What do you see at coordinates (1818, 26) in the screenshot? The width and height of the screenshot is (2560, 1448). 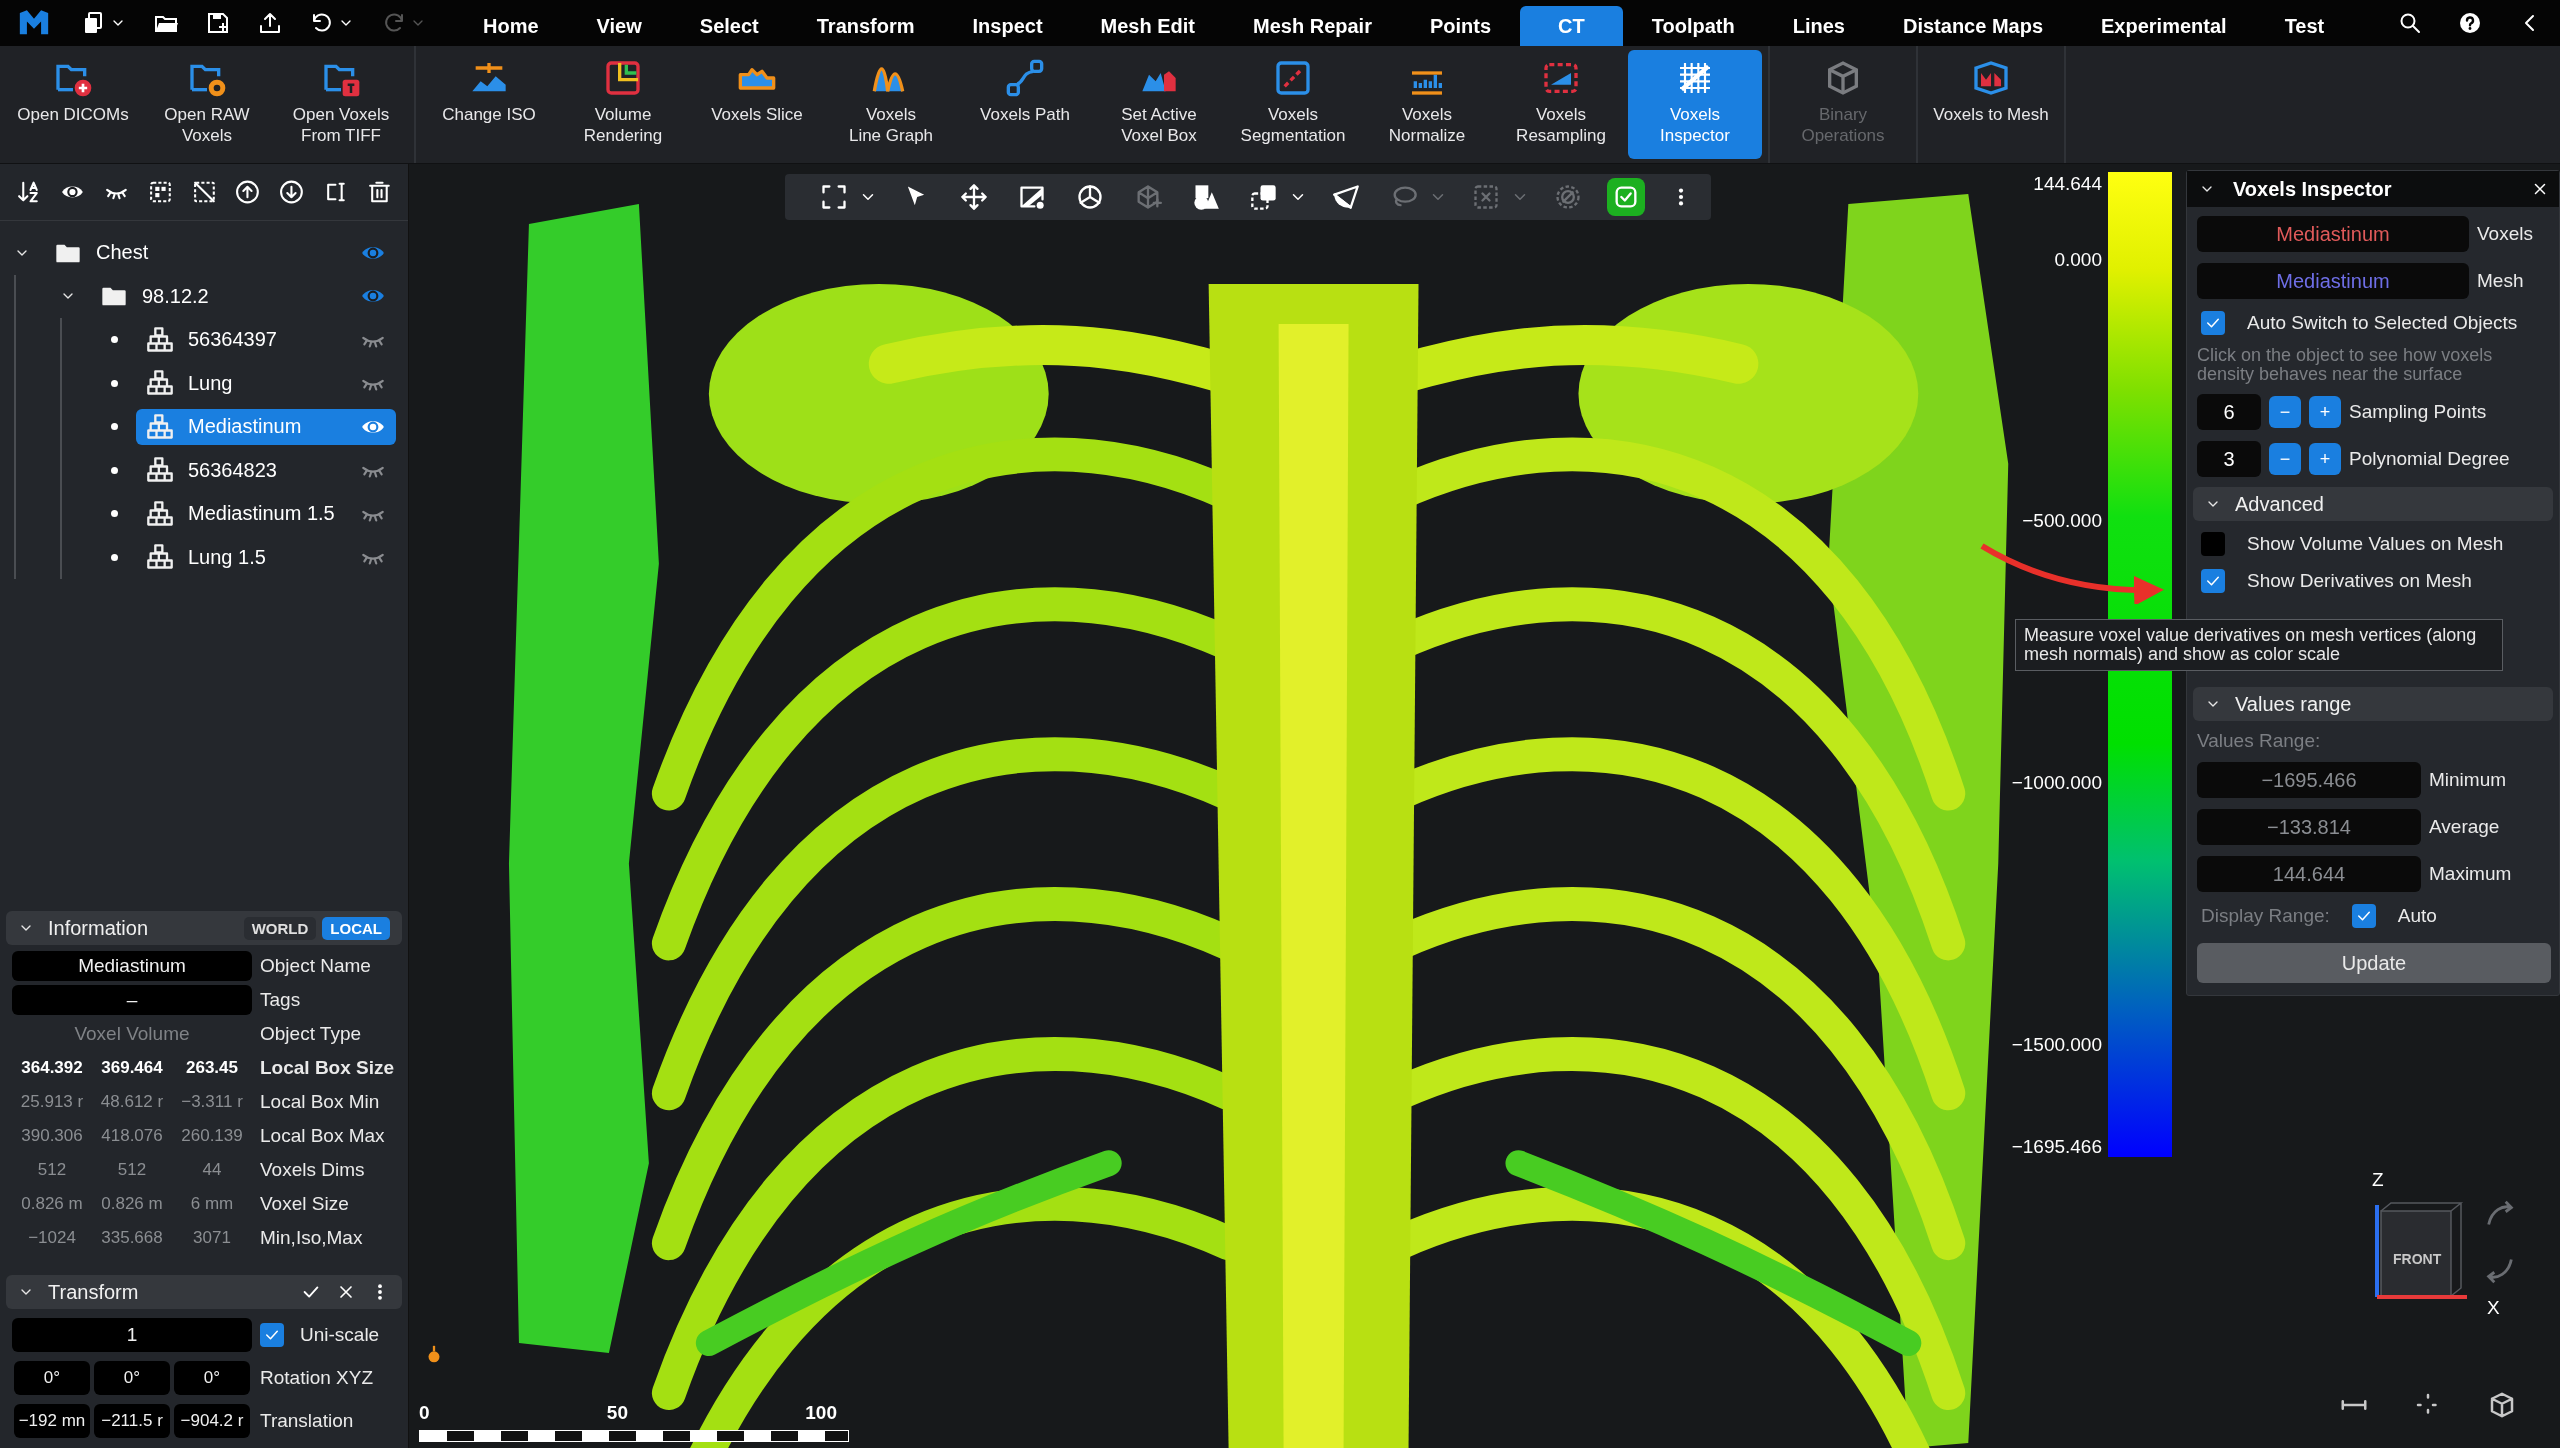 I see `menu-tab: Lines` at bounding box center [1818, 26].